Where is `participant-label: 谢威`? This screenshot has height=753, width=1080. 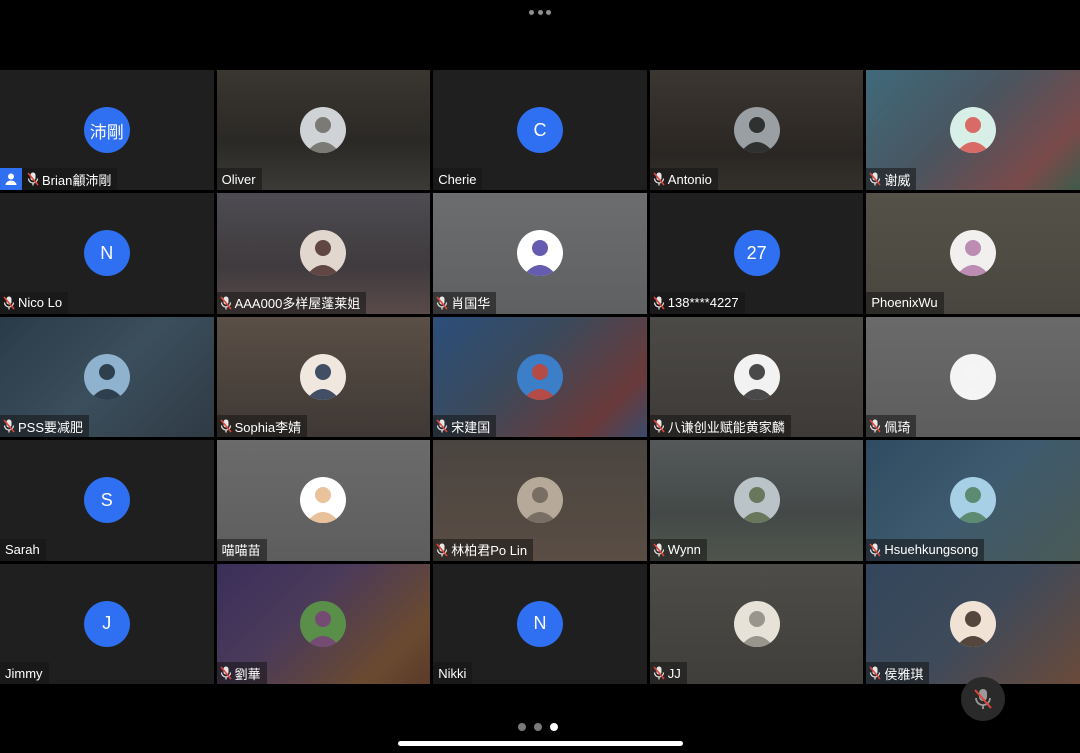
participant-label: 谢威 is located at coordinates (891, 179).